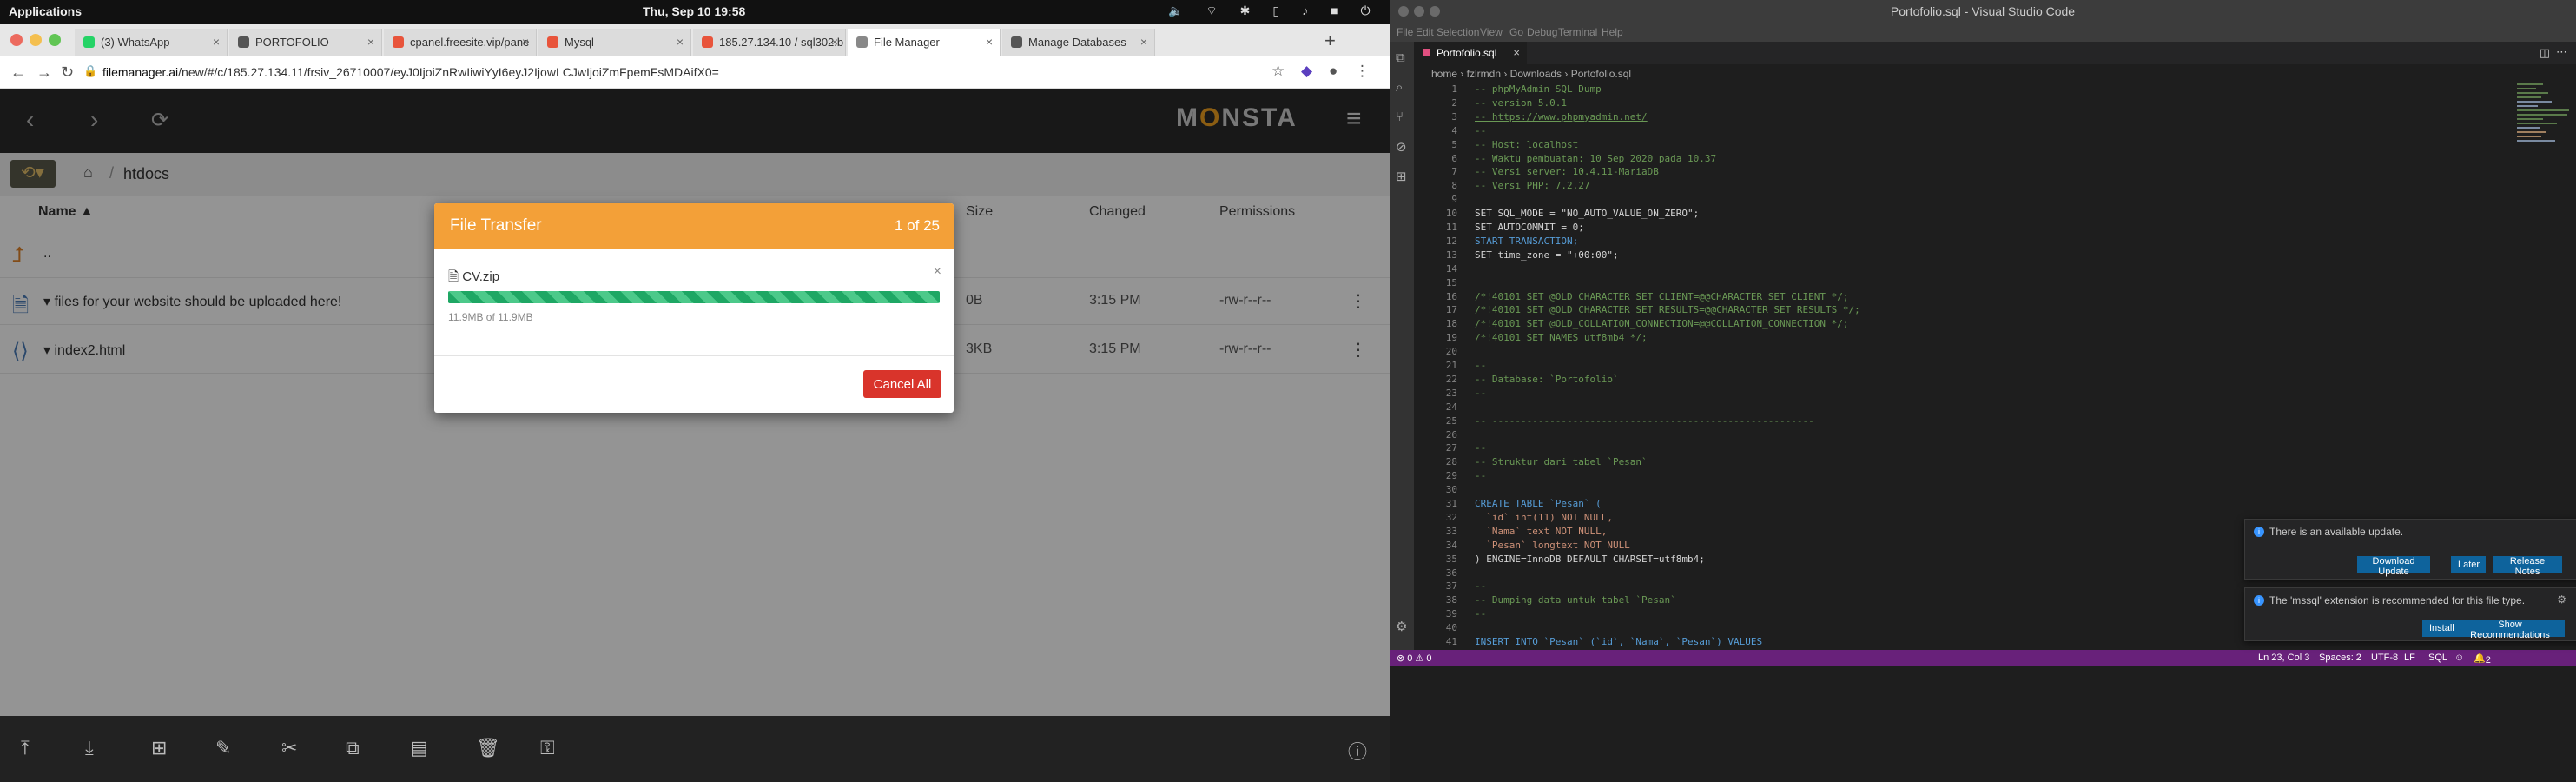  I want to click on notification-action-button: Later, so click(2469, 565).